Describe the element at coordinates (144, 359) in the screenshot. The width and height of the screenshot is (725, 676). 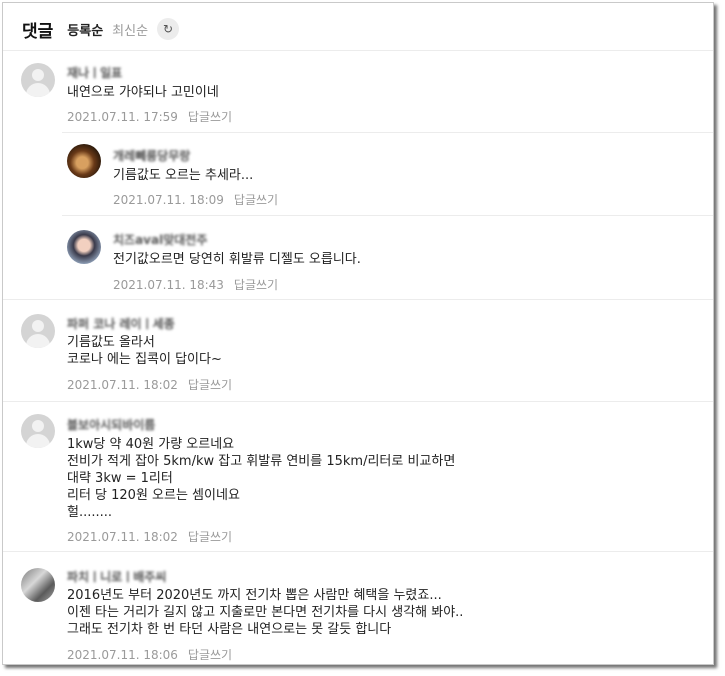
I see `comment-line: 코로나 에는 집콕이 답이다~` at that location.